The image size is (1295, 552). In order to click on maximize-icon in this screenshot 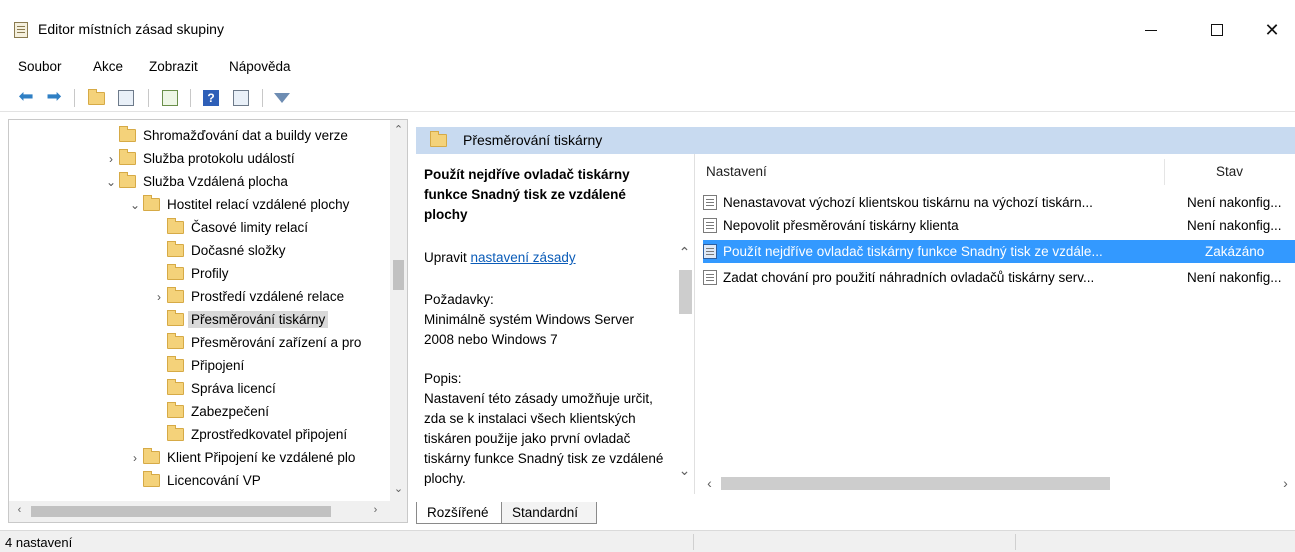, I will do `click(1217, 30)`.